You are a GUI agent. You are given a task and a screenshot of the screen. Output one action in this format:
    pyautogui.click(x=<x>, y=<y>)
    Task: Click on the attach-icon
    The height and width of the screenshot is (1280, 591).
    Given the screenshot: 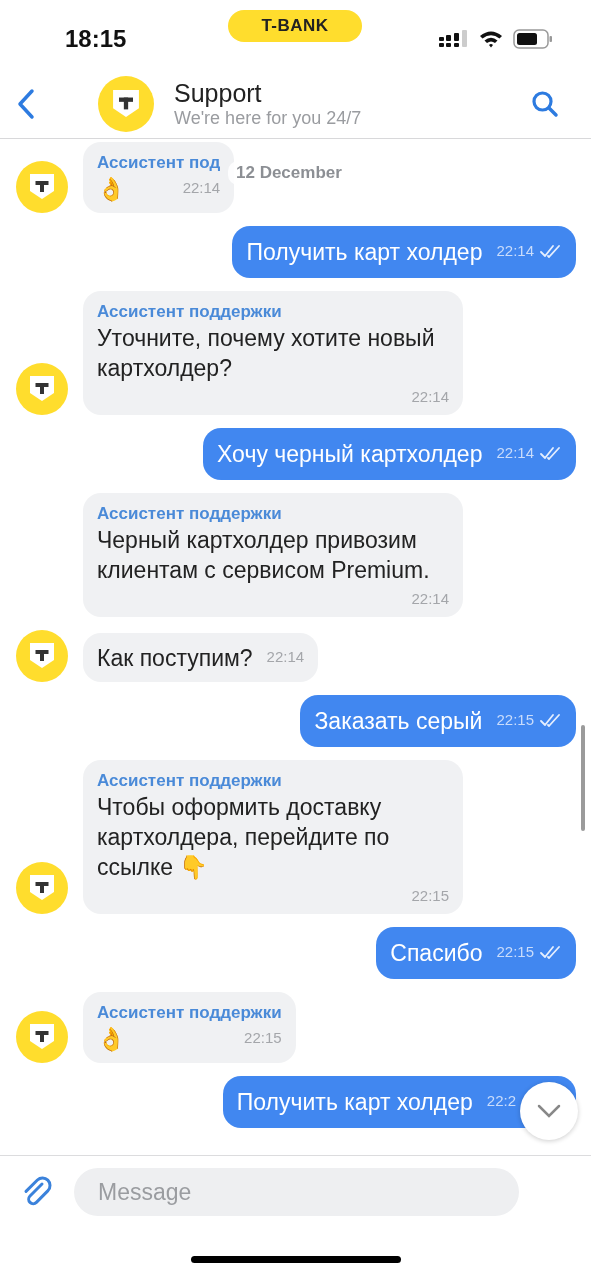 What is the action you would take?
    pyautogui.click(x=37, y=1192)
    